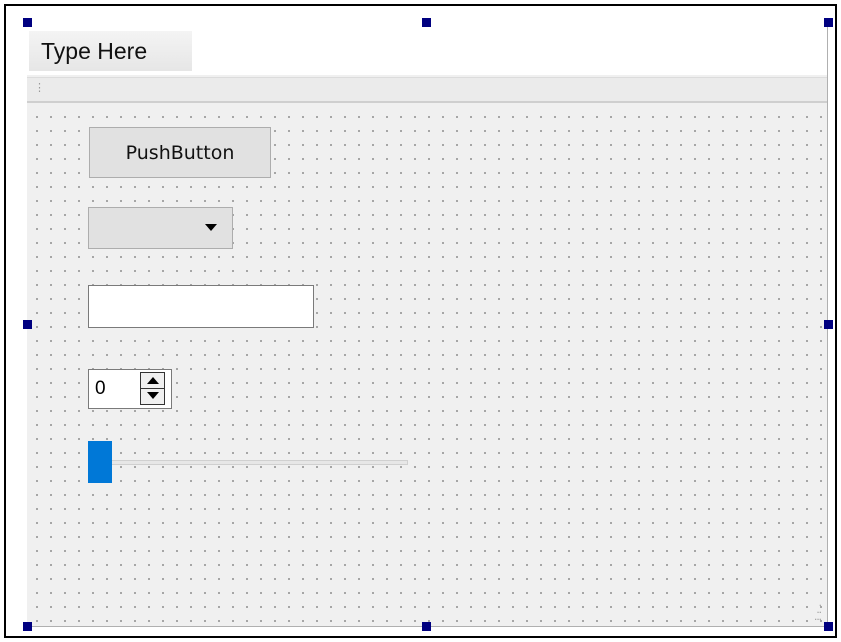 Image resolution: width=841 pixels, height=642 pixels. Describe the element at coordinates (828, 626) in the screenshot. I see `selection-handle-bottom-right` at that location.